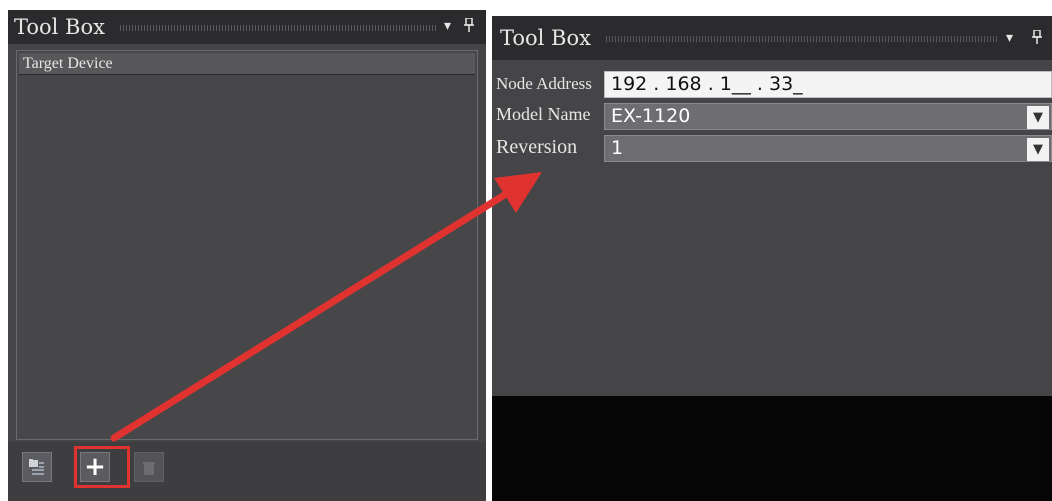 The height and width of the screenshot is (501, 1052). I want to click on folder-tree-icon, so click(36, 467).